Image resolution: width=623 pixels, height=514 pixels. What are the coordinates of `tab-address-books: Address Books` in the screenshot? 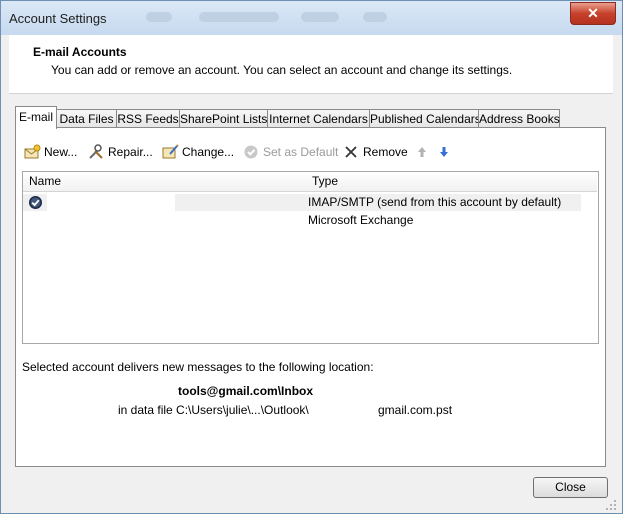 It's located at (519, 118).